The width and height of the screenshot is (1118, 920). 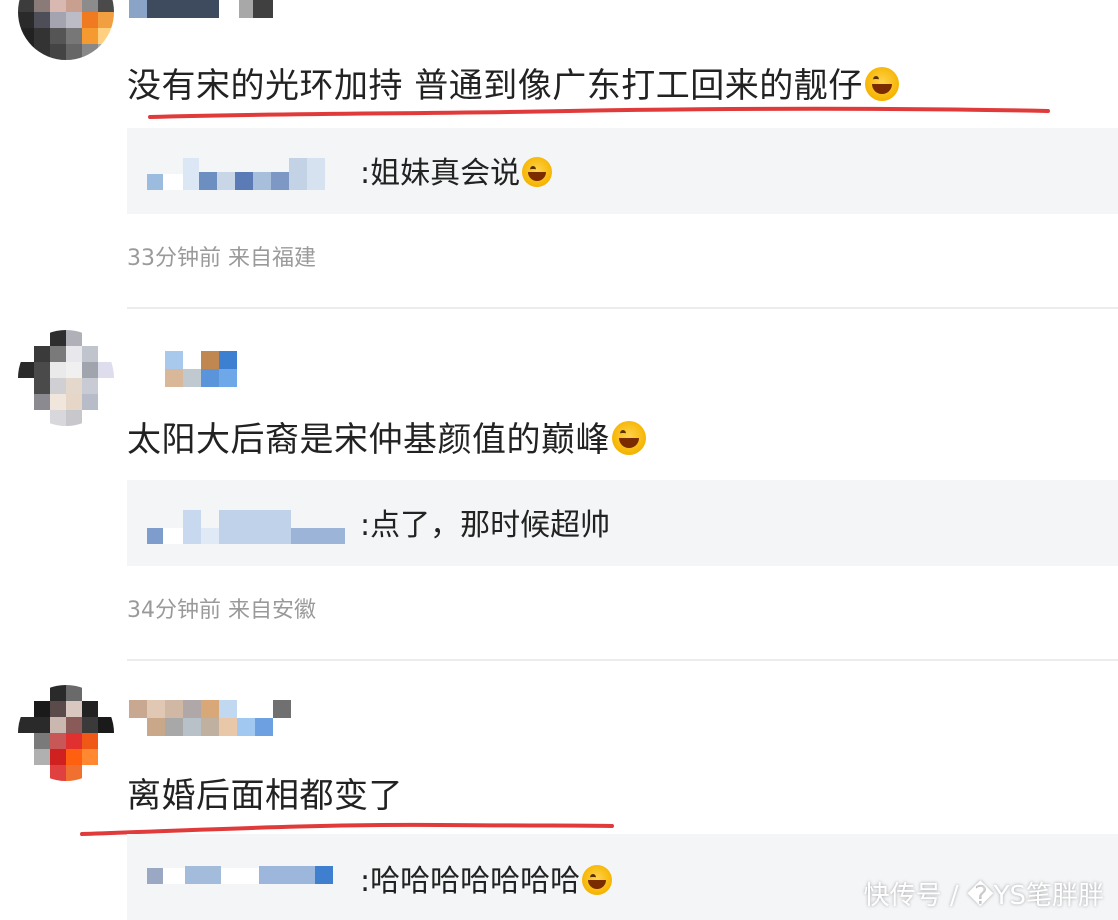 What do you see at coordinates (629, 438) in the screenshot?
I see `grin-emoji-icon` at bounding box center [629, 438].